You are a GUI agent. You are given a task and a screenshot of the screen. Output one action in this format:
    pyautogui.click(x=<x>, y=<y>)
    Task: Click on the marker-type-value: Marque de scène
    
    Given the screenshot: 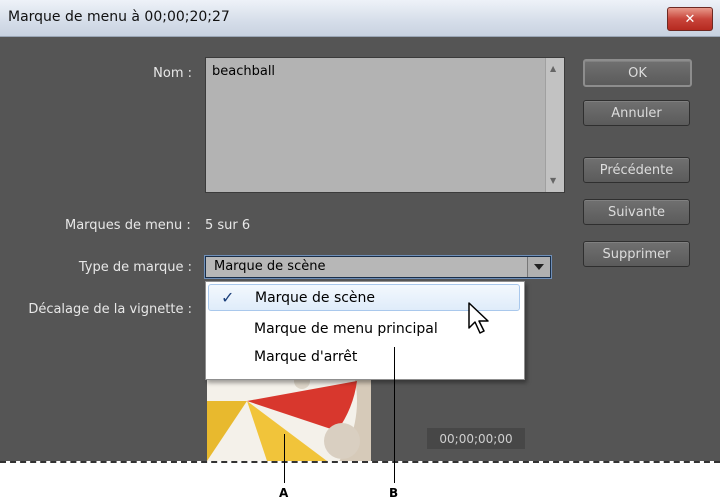 What is the action you would take?
    pyautogui.click(x=270, y=266)
    